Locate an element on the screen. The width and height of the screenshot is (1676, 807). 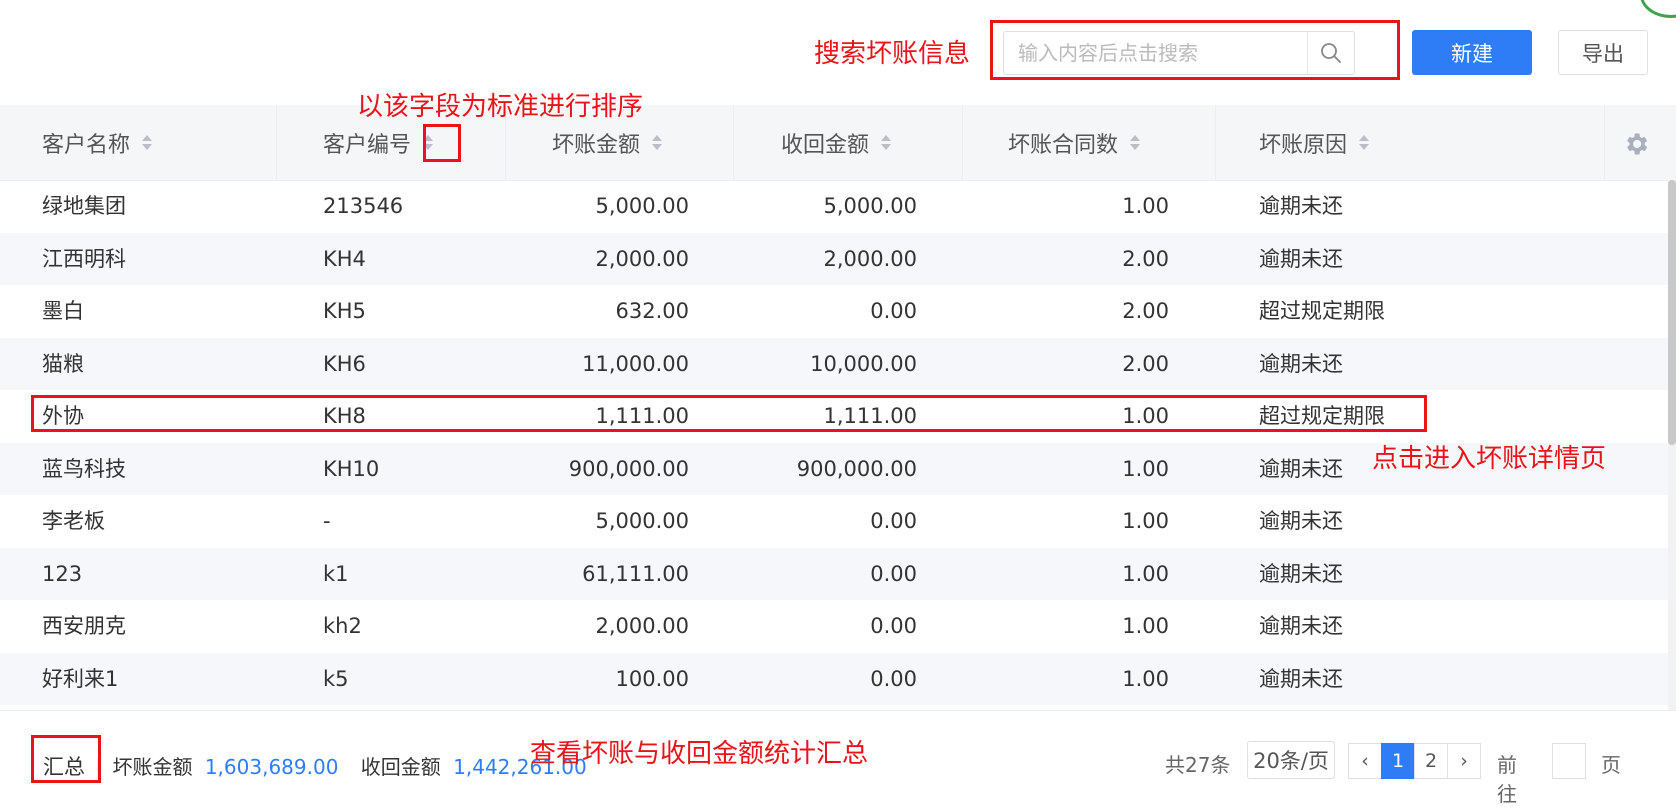
summary-recovered-label: 收回金额 is located at coordinates (400, 767).